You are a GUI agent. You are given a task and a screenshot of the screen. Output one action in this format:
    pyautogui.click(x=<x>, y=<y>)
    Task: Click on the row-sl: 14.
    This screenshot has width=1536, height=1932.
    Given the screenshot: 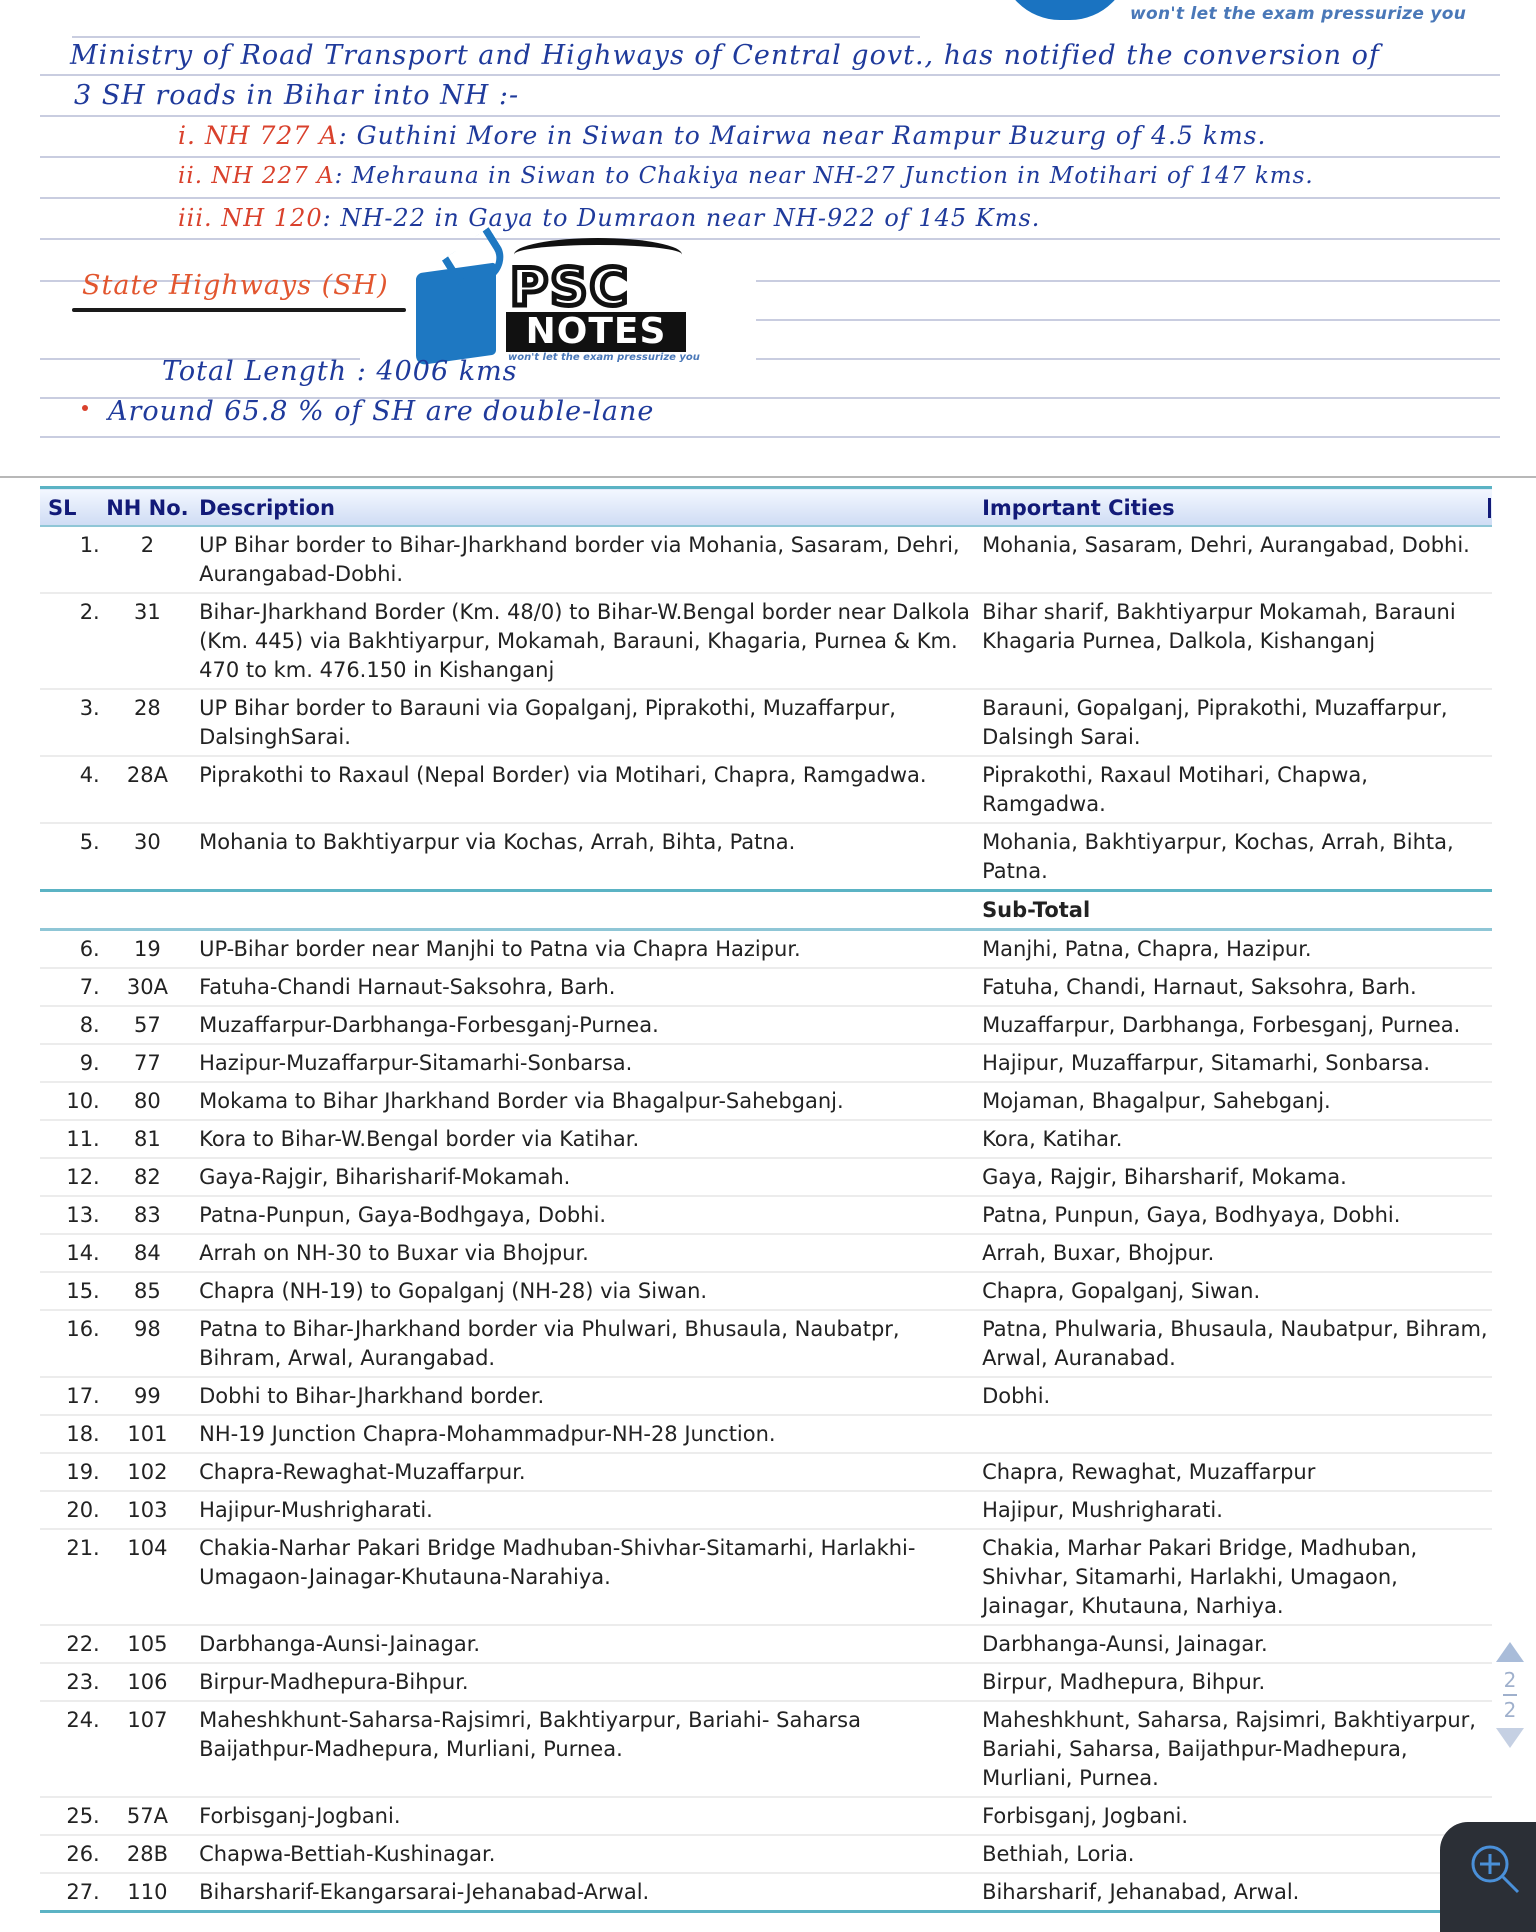 What is the action you would take?
    pyautogui.click(x=83, y=1253)
    